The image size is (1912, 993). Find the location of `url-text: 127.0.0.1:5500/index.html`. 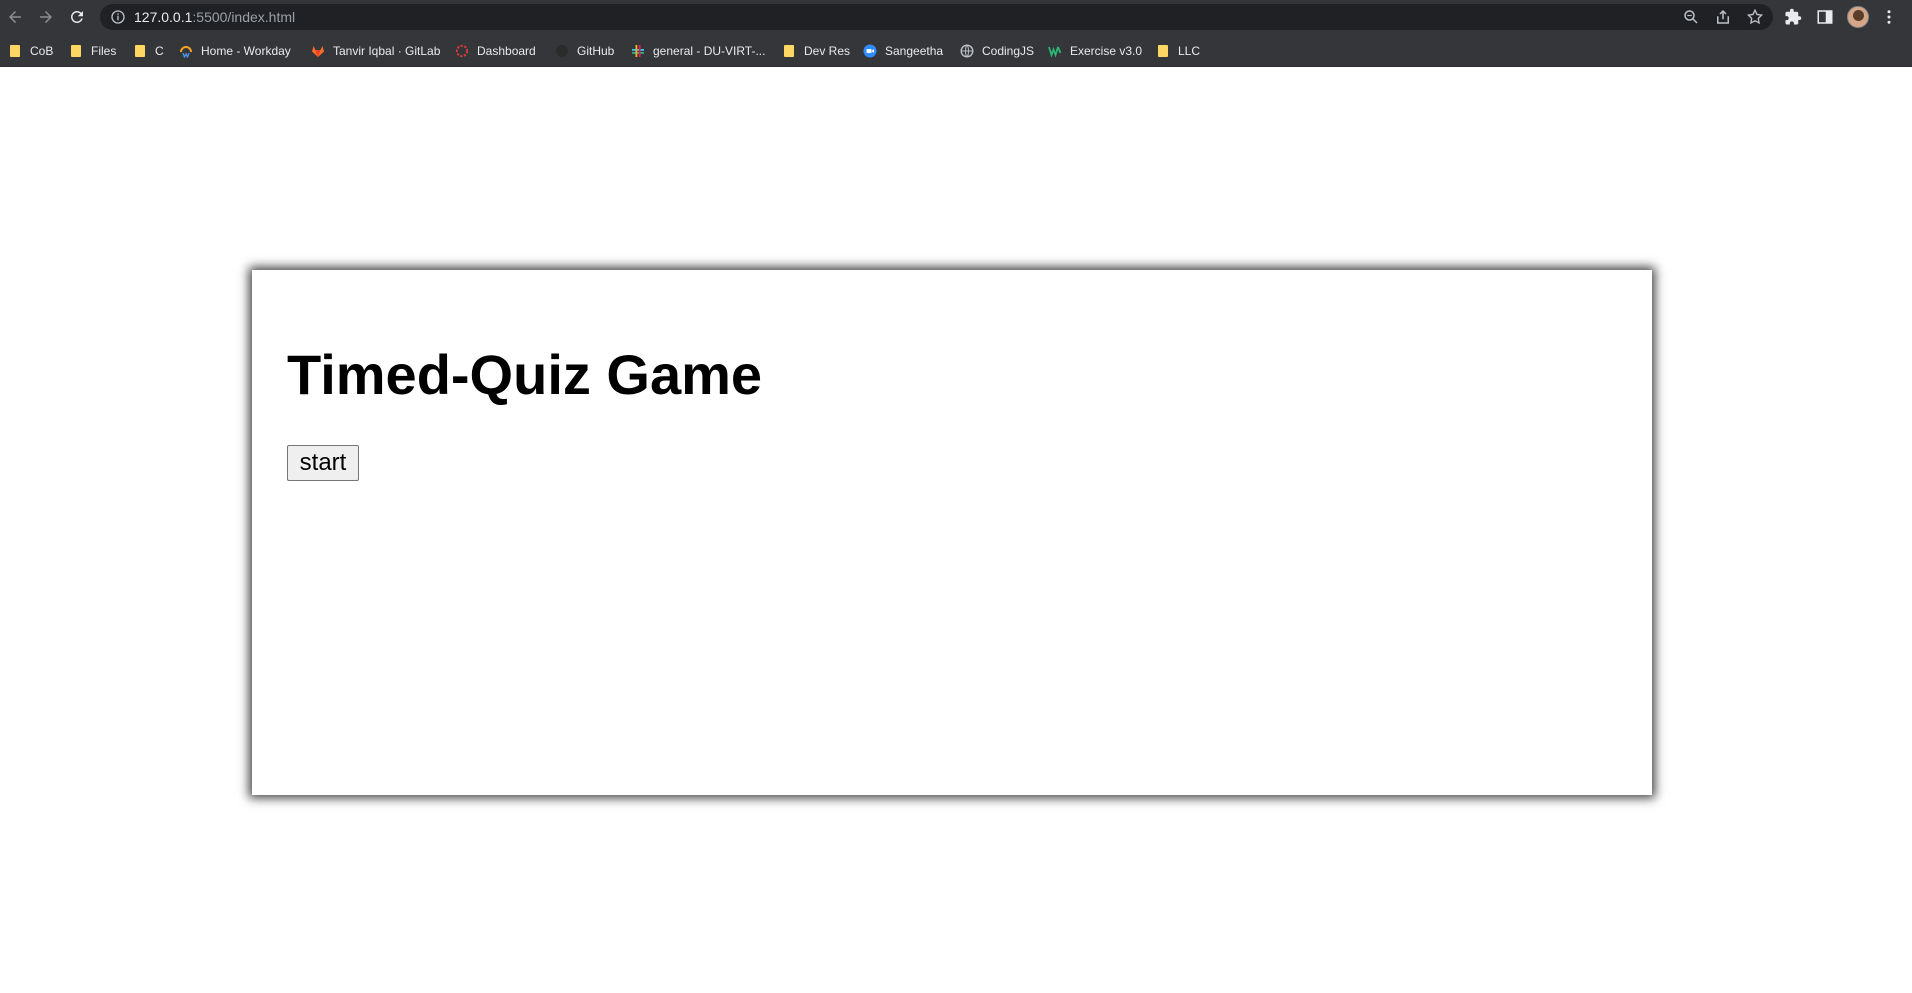

url-text: 127.0.0.1:5500/index.html is located at coordinates (214, 17).